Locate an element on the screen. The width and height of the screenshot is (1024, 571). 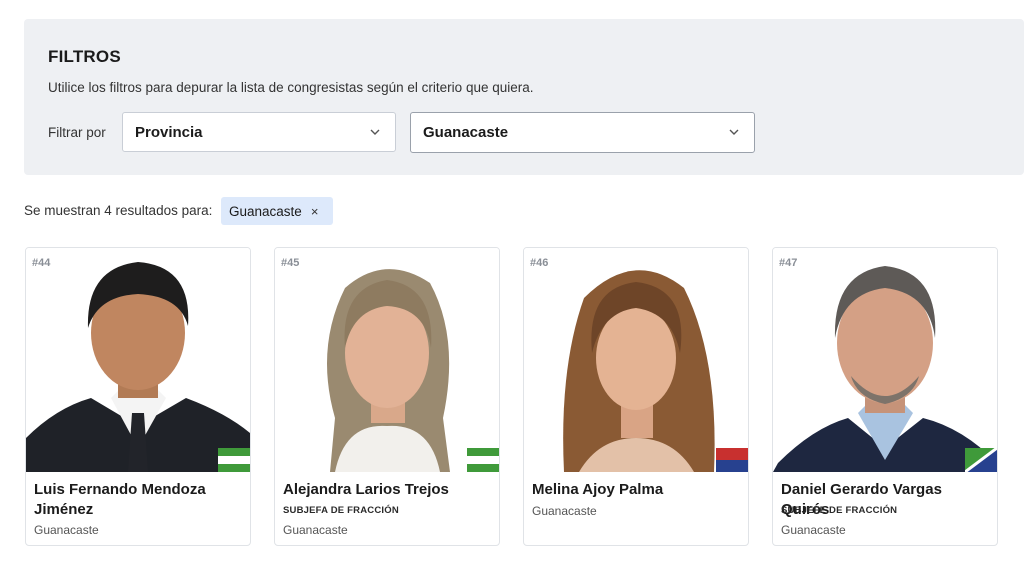
chip-label: Guanacaste is located at coordinates (265, 211).